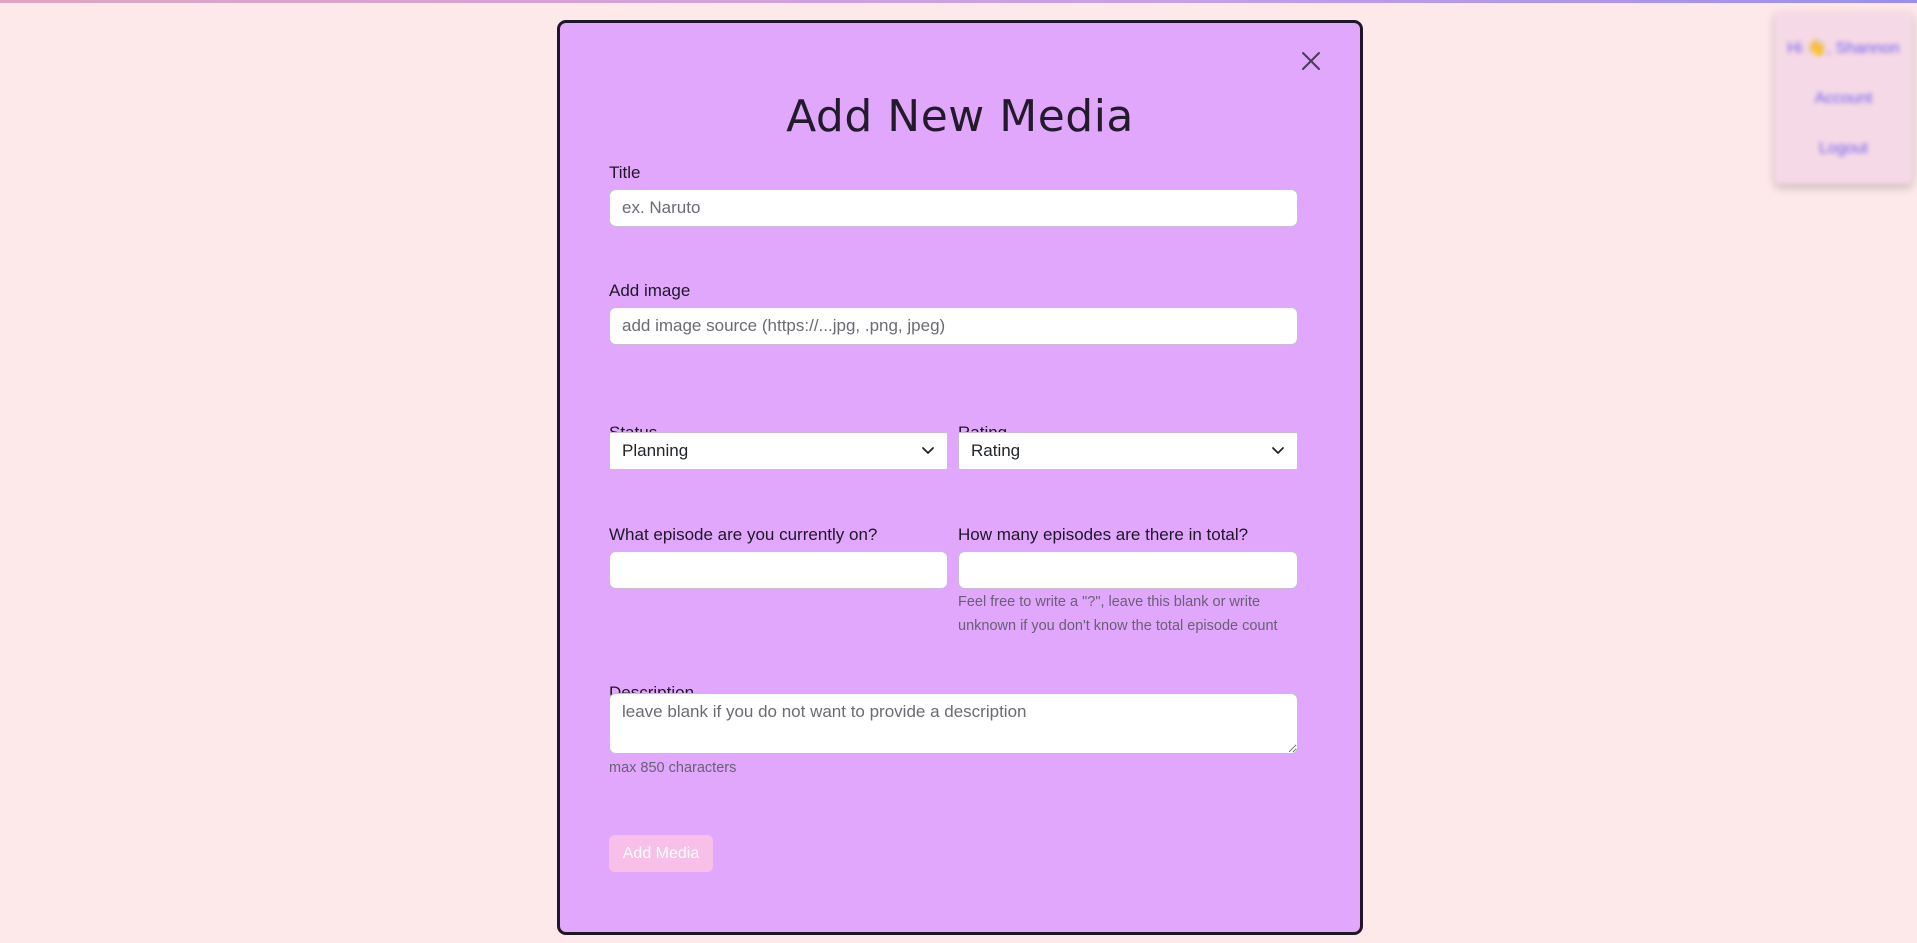 The height and width of the screenshot is (943, 1917). I want to click on top-accent-bar, so click(958, 1).